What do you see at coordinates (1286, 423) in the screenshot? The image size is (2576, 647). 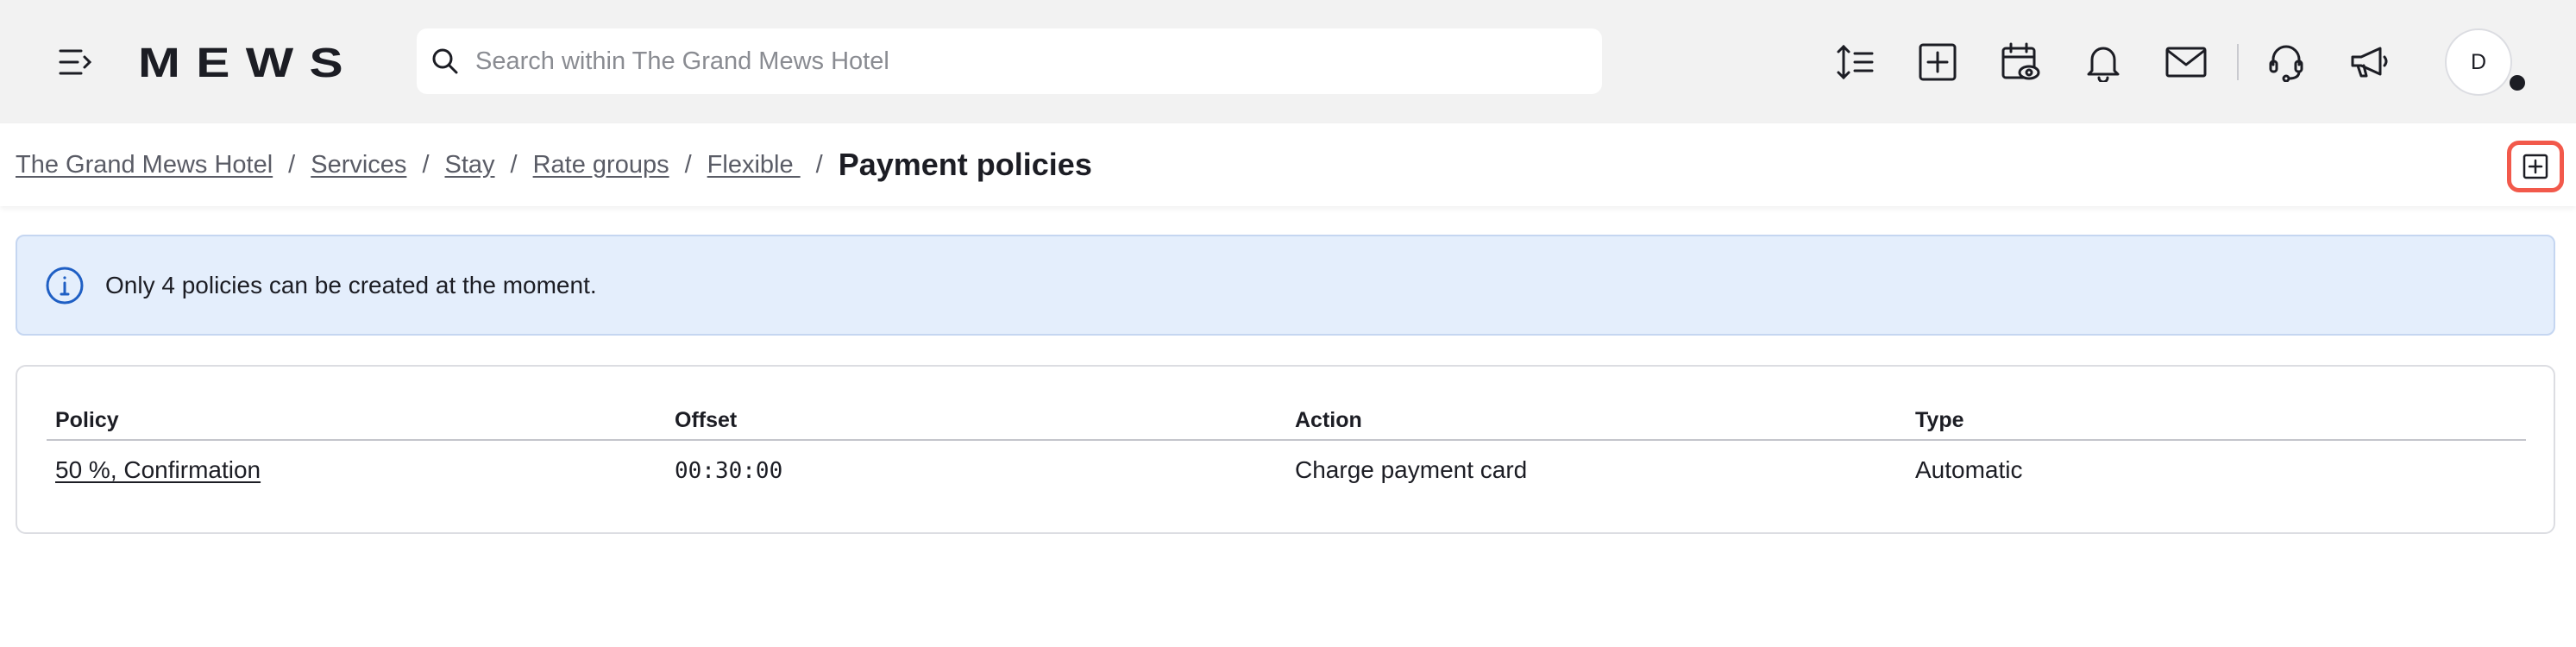 I see `table-header: Policy Offset Action Type` at bounding box center [1286, 423].